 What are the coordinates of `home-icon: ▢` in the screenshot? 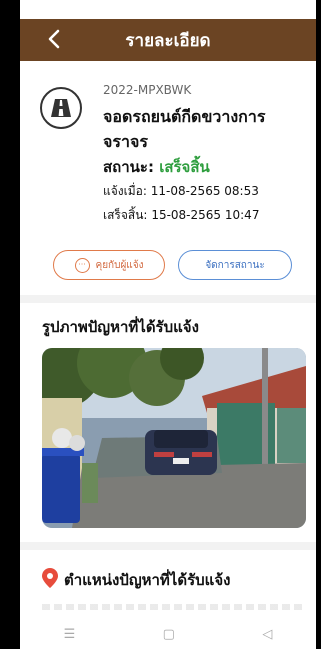 It's located at (169, 634).